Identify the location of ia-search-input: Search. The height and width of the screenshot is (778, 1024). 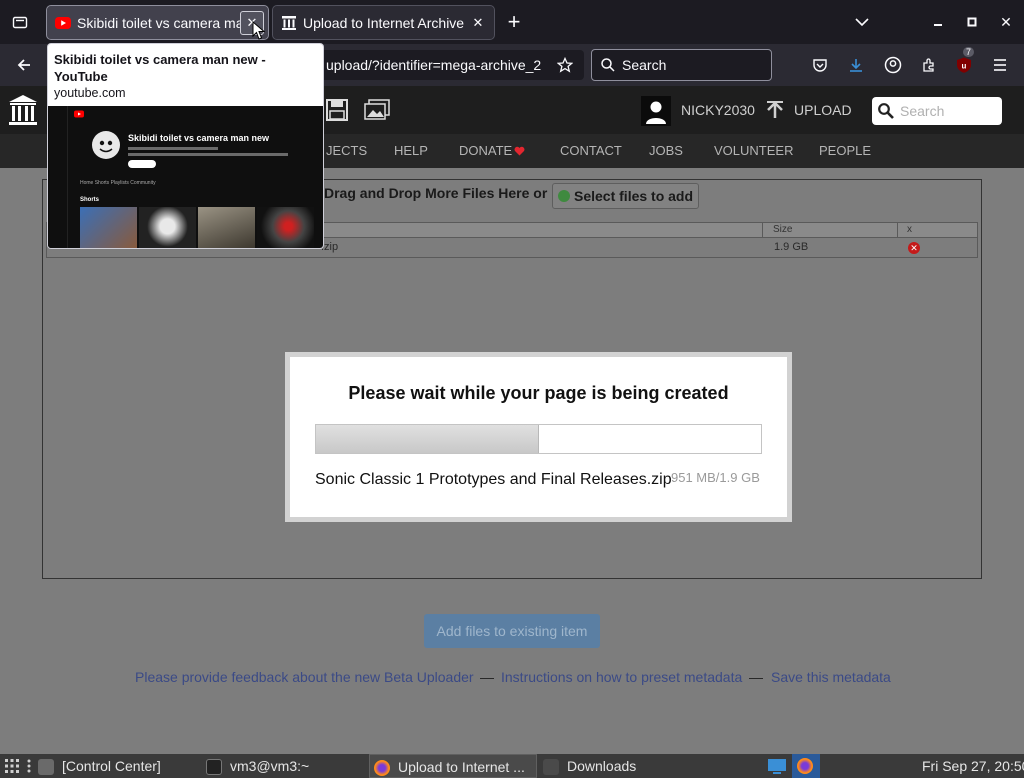
(937, 111).